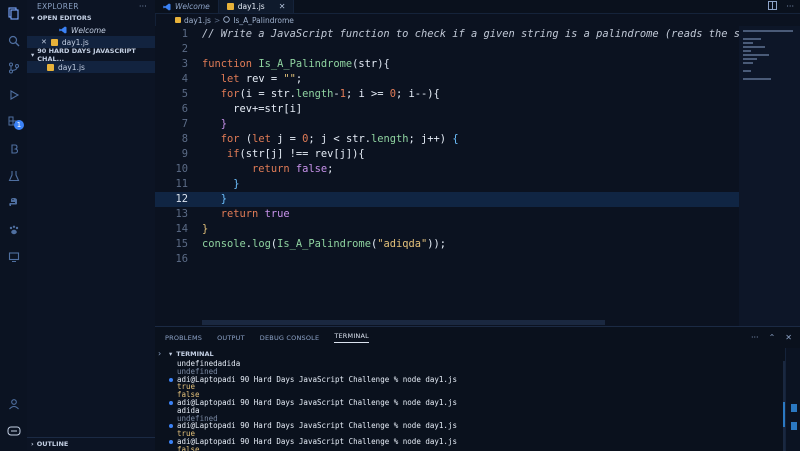  Describe the element at coordinates (447, 109) in the screenshot. I see `code-line: 6 rev+=str[i]` at that location.